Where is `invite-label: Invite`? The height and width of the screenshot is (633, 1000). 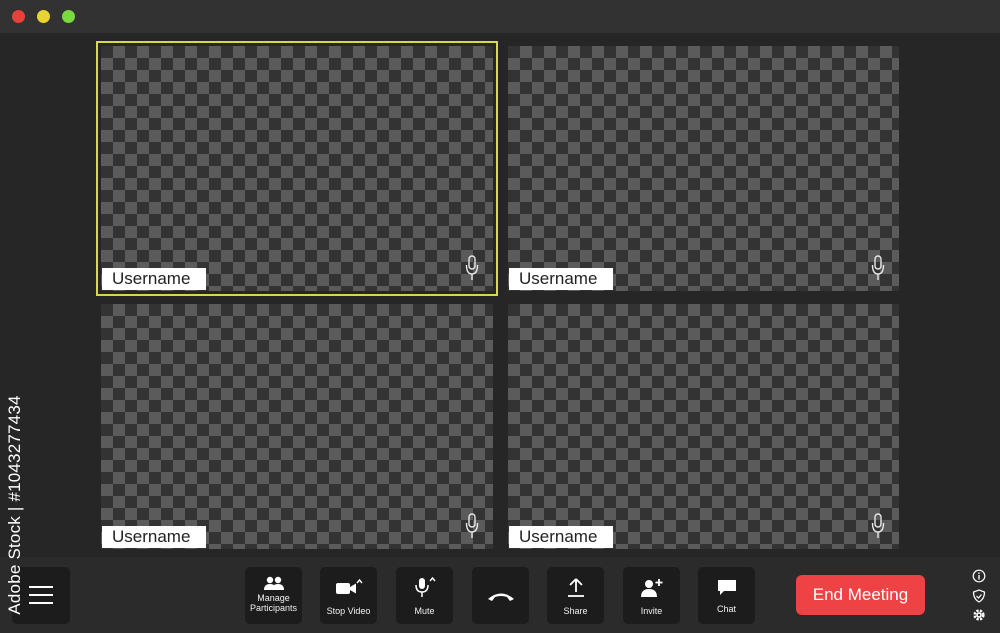
invite-label: Invite is located at coordinates (651, 611).